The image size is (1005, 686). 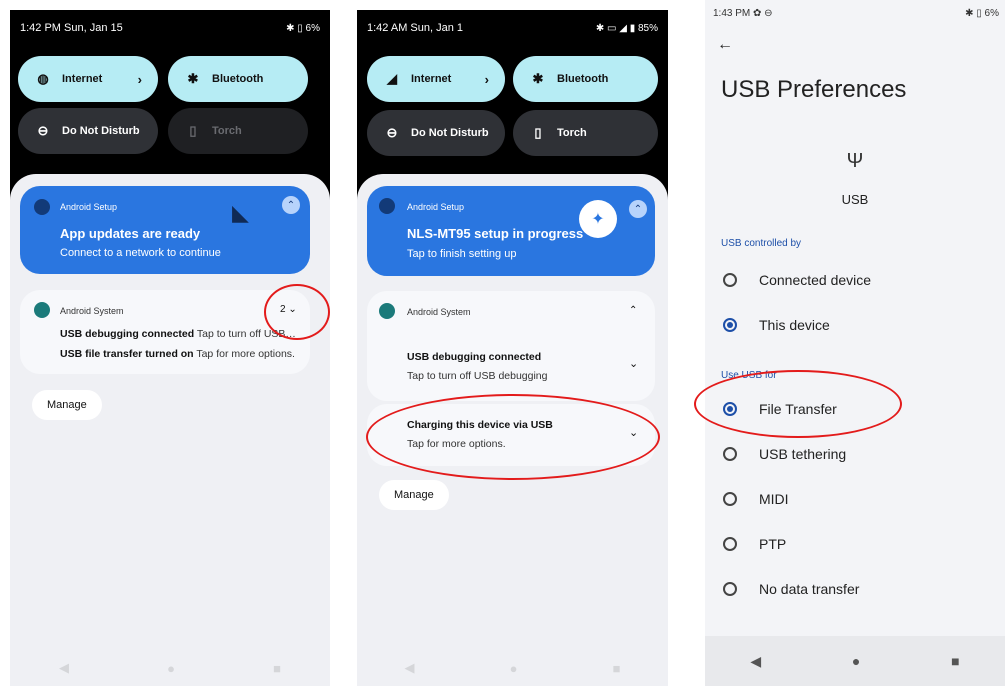 I want to click on tile-internet: ◍ Internet ›, so click(x=88, y=79).